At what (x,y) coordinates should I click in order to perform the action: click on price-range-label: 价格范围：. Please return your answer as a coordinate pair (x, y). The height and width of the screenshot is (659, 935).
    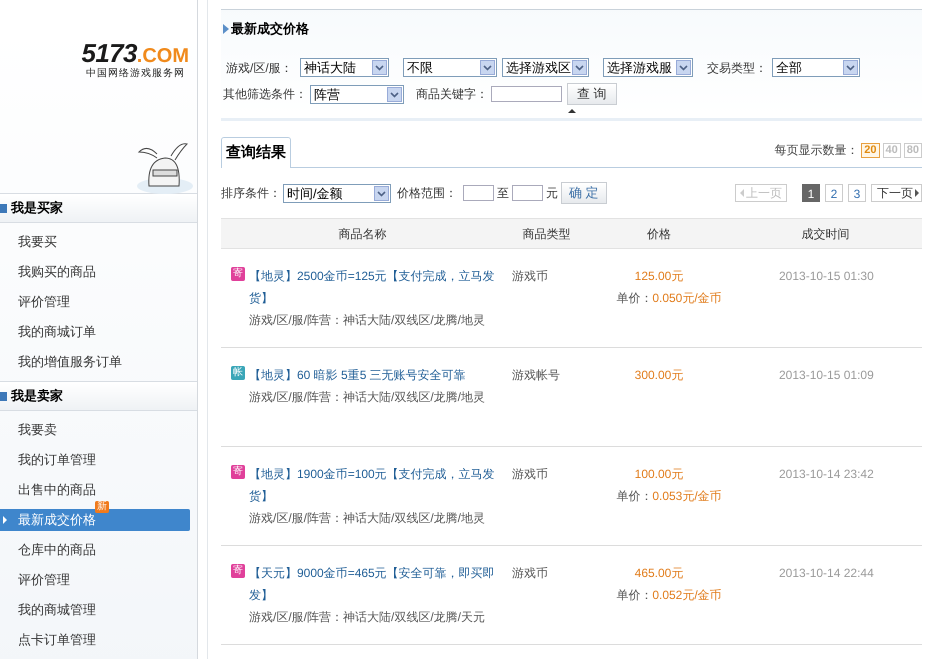
    Looking at the image, I should click on (427, 193).